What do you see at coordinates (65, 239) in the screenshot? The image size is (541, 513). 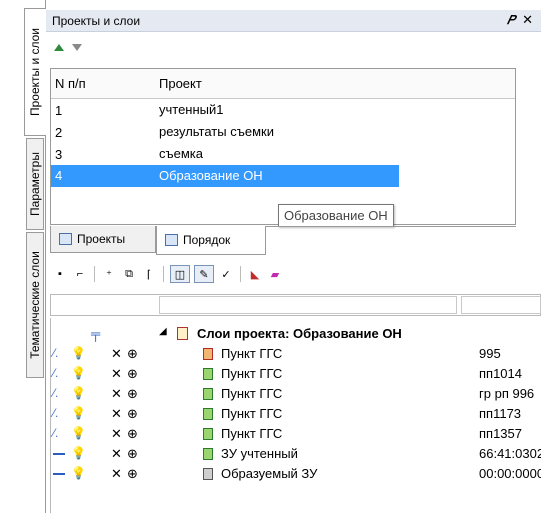 I see `projects-tab-icon` at bounding box center [65, 239].